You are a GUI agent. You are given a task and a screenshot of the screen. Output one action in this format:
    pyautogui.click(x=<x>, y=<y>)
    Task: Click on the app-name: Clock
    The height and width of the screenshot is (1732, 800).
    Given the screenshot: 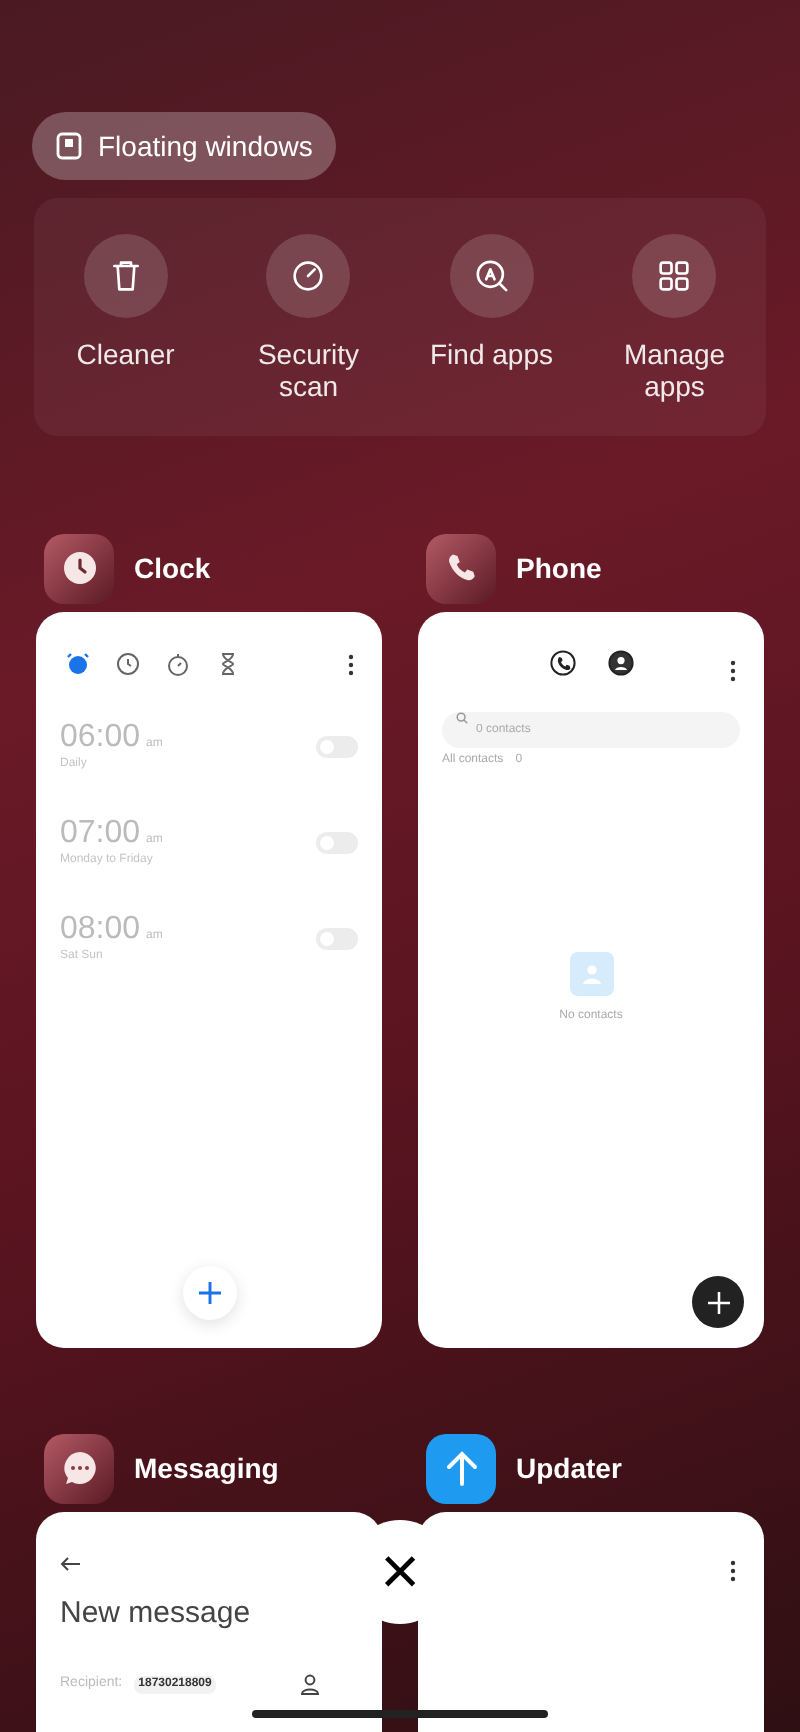 What is the action you would take?
    pyautogui.click(x=172, y=568)
    